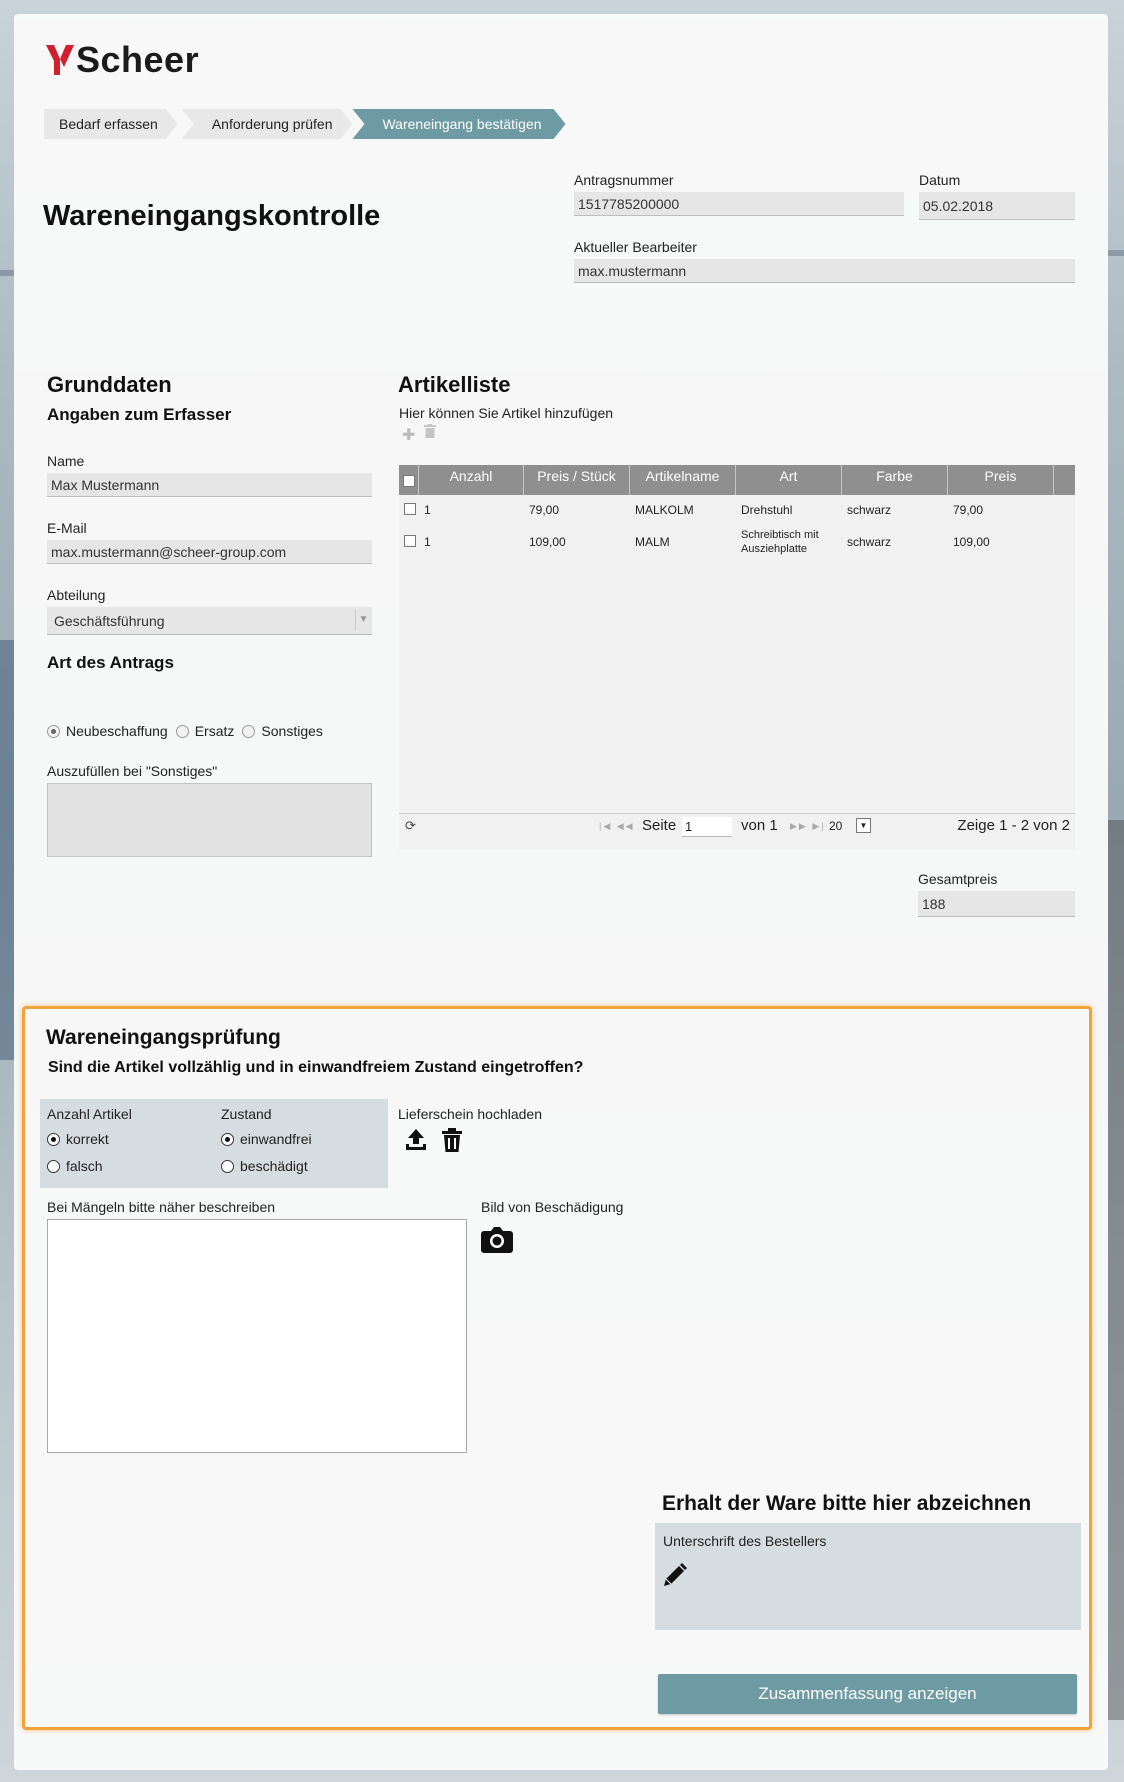  Describe the element at coordinates (416, 1140) in the screenshot. I see `upload-icon` at that location.